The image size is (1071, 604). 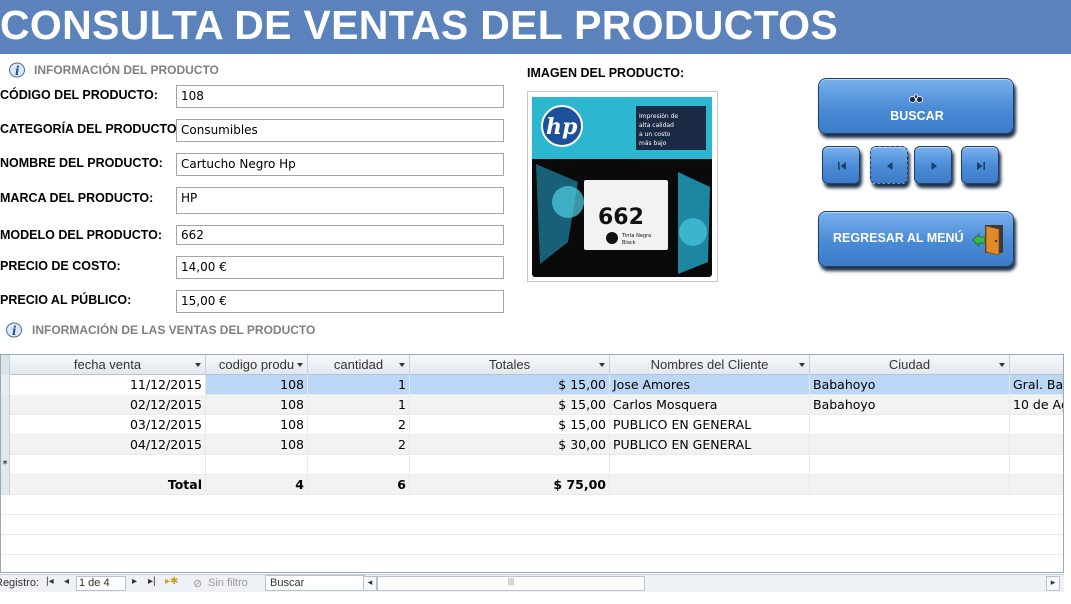 What do you see at coordinates (340, 267) in the screenshot?
I see `cost-price-field: 14,00 €` at bounding box center [340, 267].